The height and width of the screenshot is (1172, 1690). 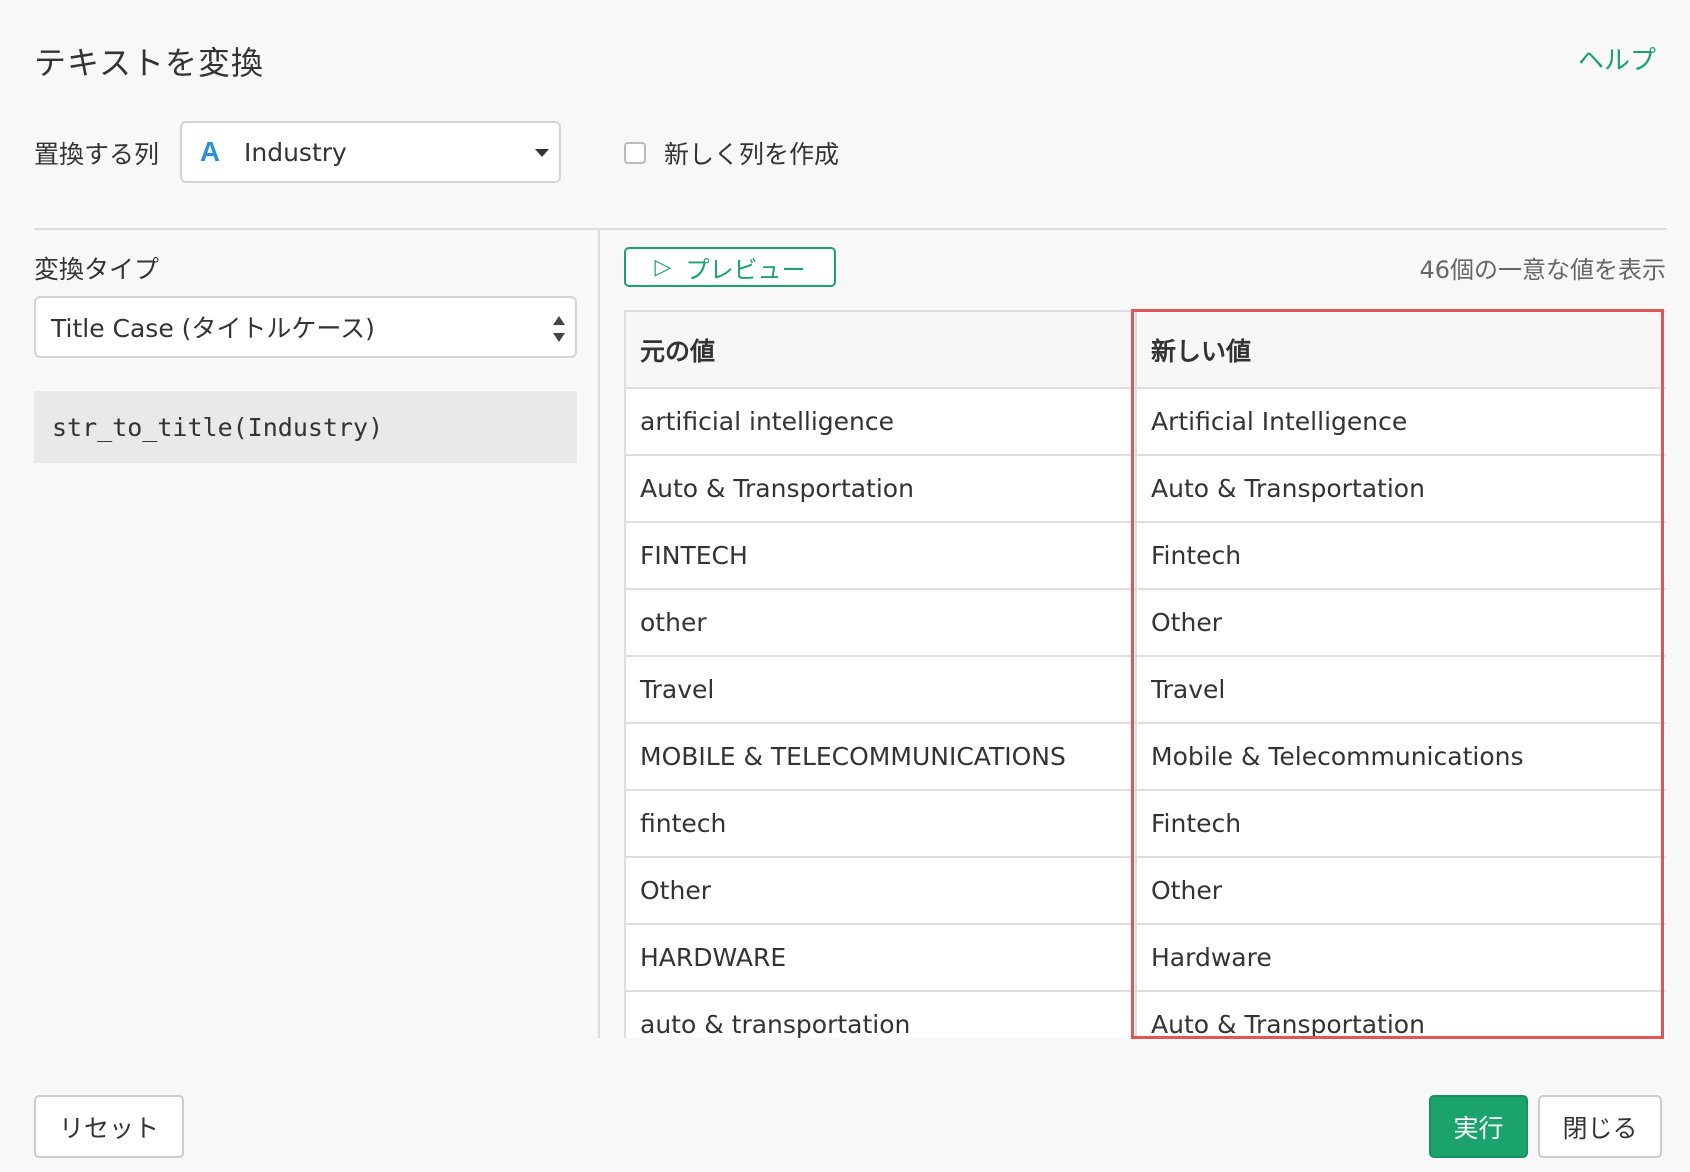 I want to click on caret-down-icon, so click(x=542, y=153).